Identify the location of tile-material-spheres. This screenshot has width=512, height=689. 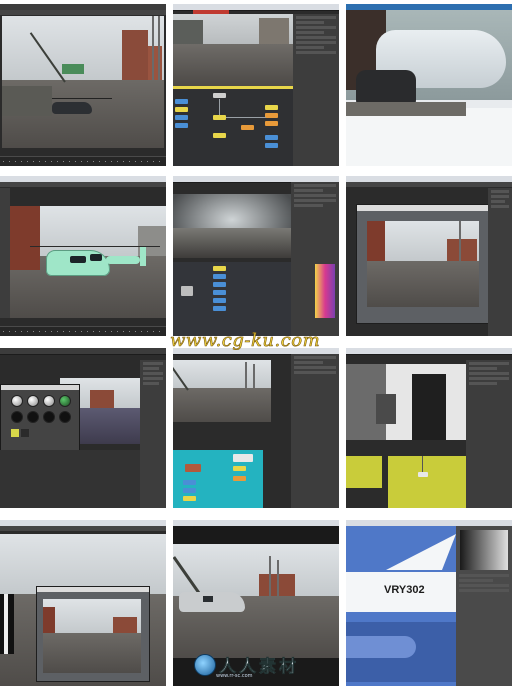
(83, 428).